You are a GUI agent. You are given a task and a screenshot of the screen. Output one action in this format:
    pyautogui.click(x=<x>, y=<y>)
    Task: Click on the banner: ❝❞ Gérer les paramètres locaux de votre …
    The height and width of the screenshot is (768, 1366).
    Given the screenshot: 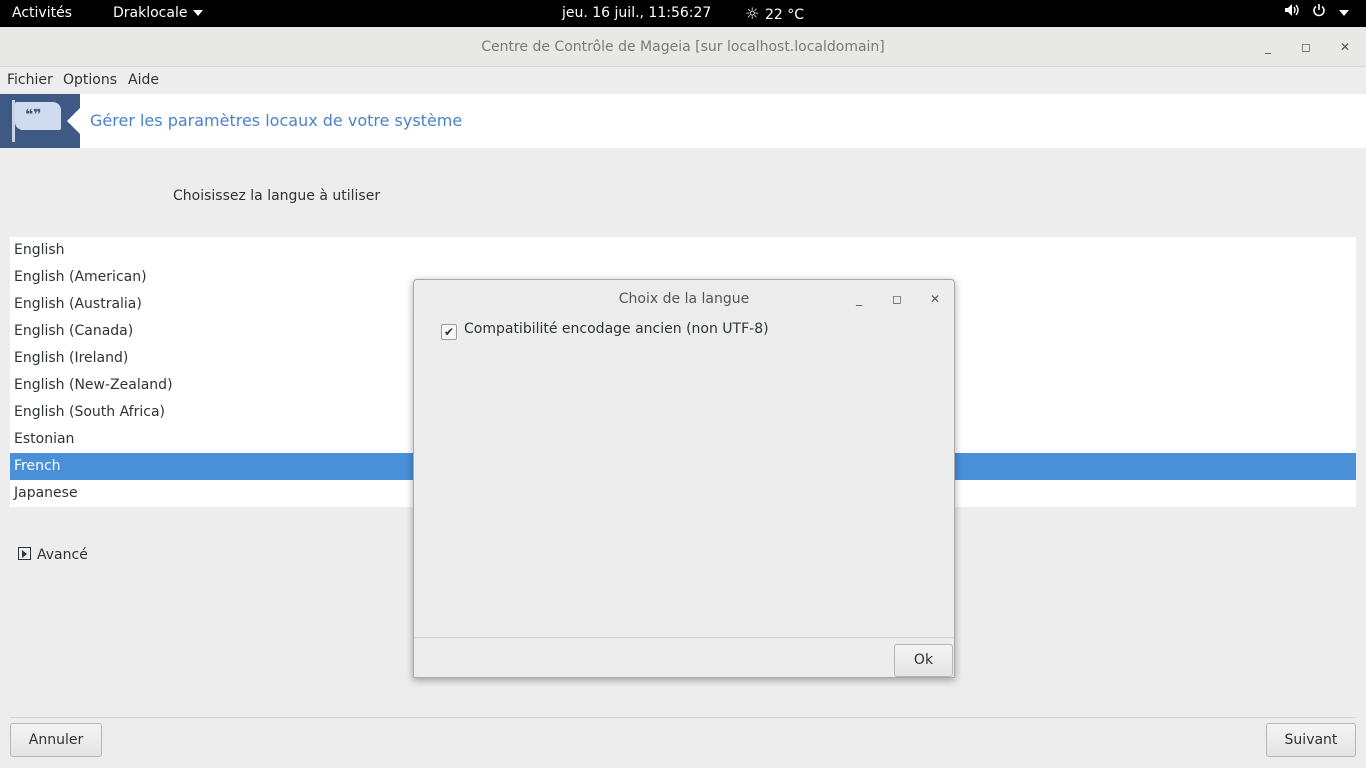 What is the action you would take?
    pyautogui.click(x=683, y=121)
    